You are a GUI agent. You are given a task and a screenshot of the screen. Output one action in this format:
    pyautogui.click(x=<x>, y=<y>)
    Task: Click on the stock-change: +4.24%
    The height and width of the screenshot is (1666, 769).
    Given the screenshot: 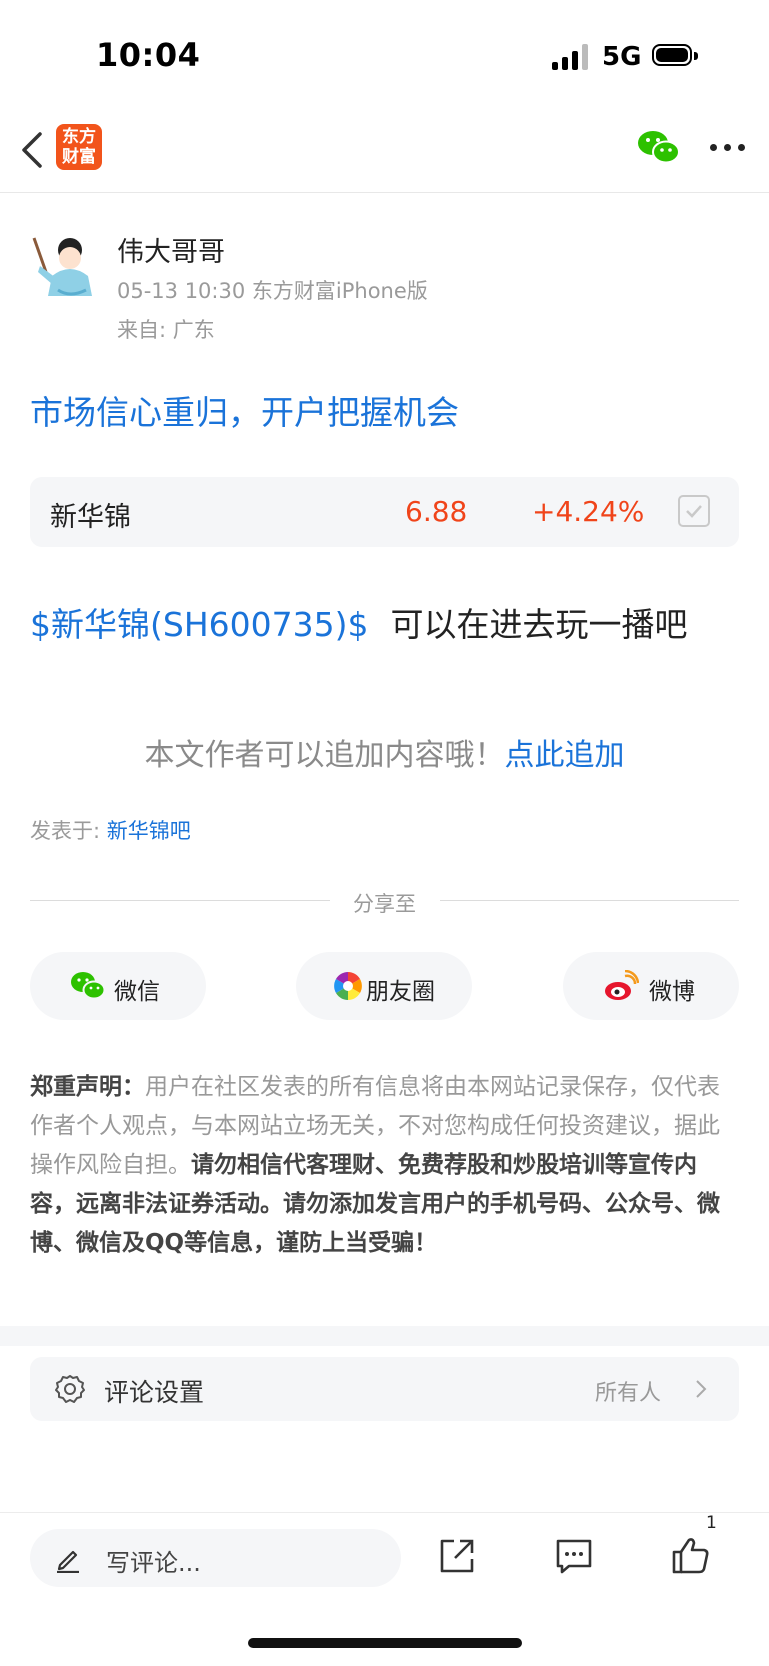 What is the action you would take?
    pyautogui.click(x=588, y=511)
    